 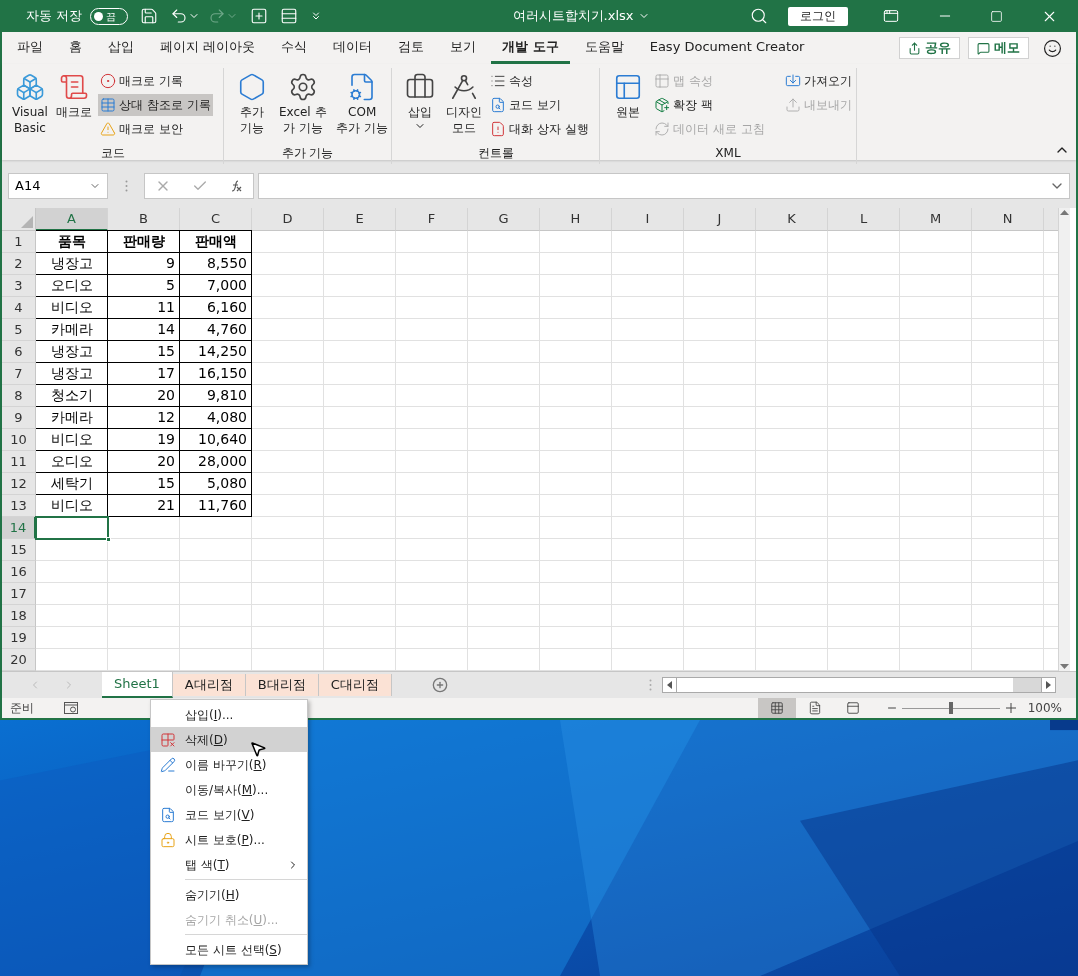 What do you see at coordinates (1052, 48) in the screenshot?
I see `feedback-icon` at bounding box center [1052, 48].